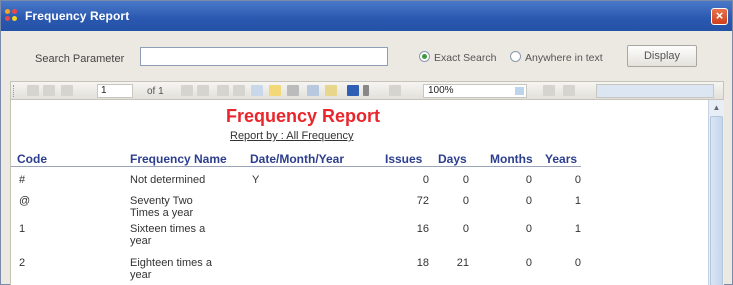 The image size is (733, 285). I want to click on column-header-months: Months, so click(511, 159).